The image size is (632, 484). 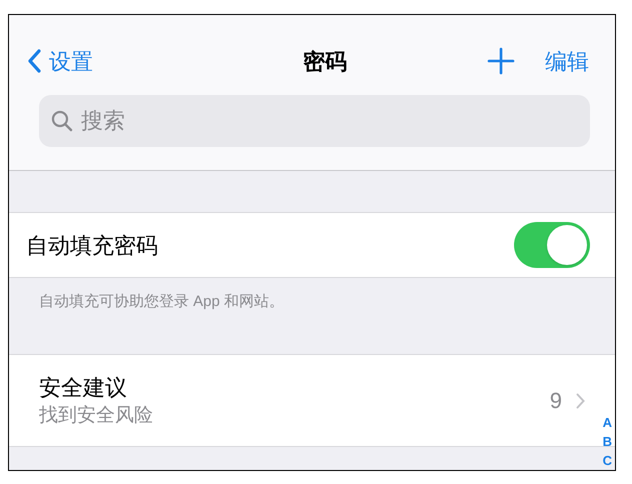 I want to click on back-button: 设置, so click(x=60, y=61).